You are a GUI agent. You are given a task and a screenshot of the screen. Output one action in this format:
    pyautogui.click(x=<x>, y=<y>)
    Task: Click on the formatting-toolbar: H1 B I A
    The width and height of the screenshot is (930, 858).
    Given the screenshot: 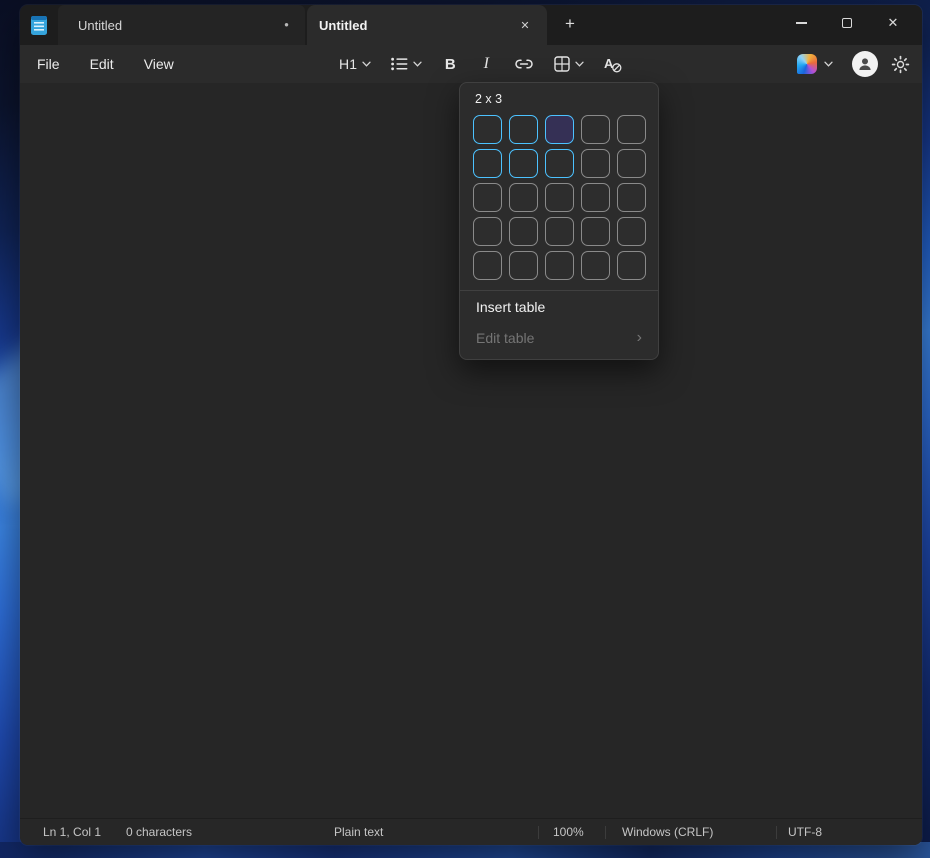 What is the action you would take?
    pyautogui.click(x=481, y=64)
    